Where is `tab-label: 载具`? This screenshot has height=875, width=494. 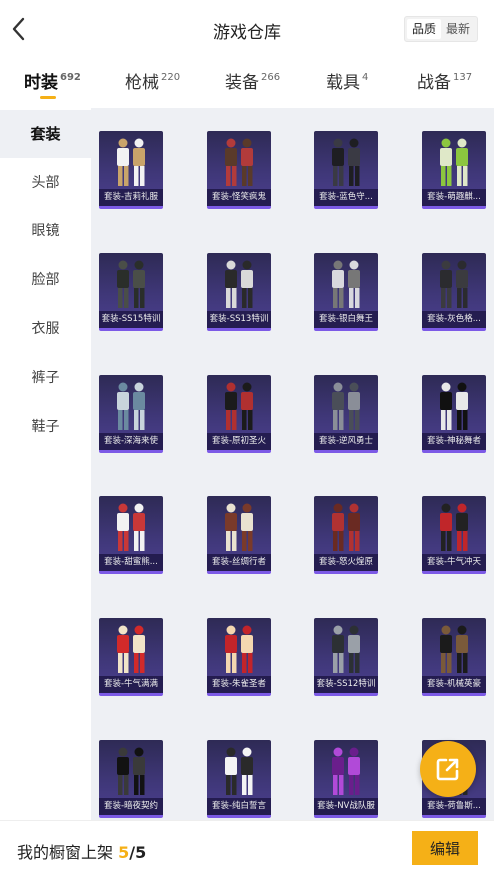
tab-label: 载具 is located at coordinates (343, 83).